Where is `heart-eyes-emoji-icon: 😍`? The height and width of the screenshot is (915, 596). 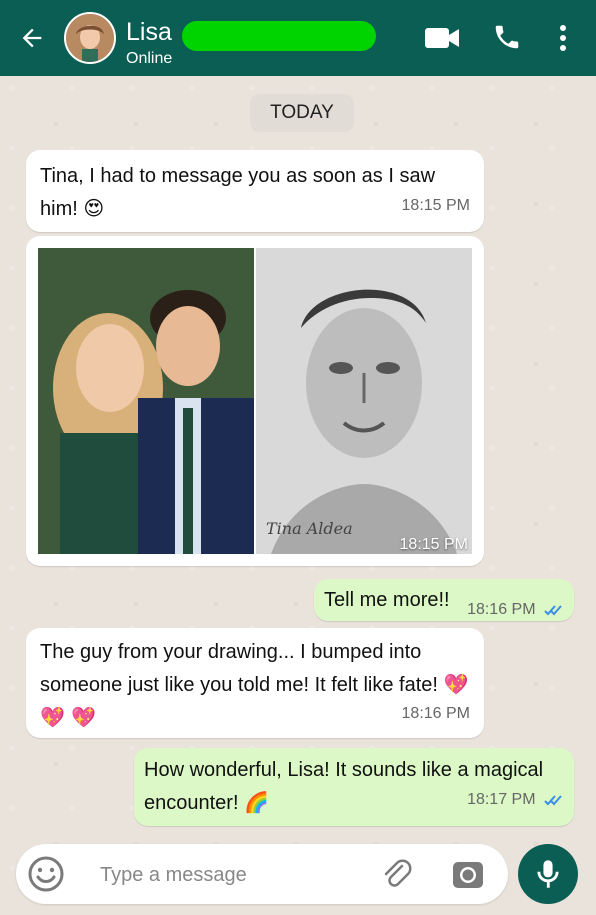 heart-eyes-emoji-icon: 😍 is located at coordinates (94, 208).